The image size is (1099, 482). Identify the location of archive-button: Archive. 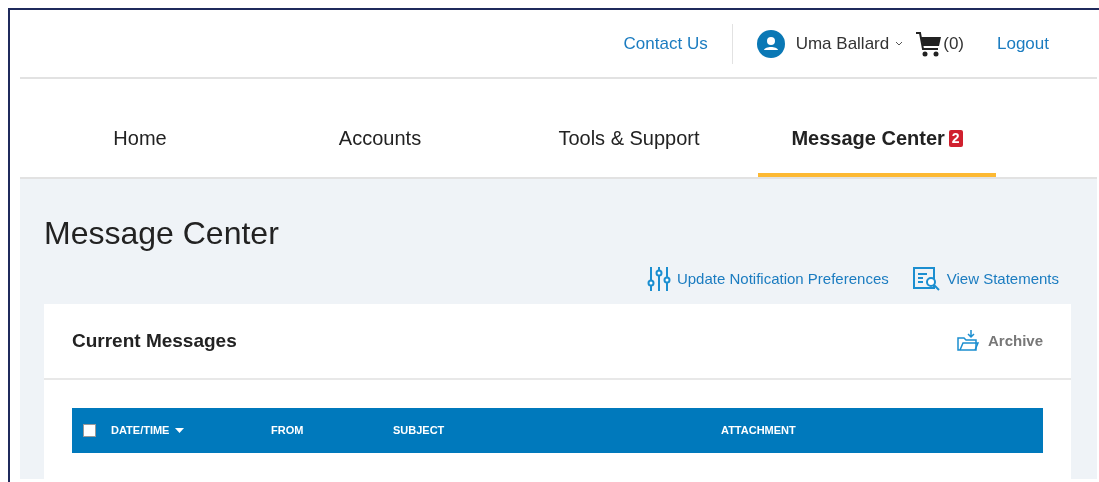
(999, 341).